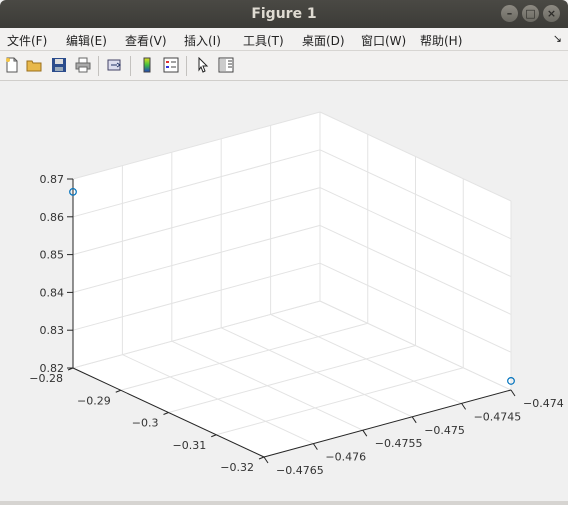  I want to click on z-tick-label: 0.85, so click(52, 255).